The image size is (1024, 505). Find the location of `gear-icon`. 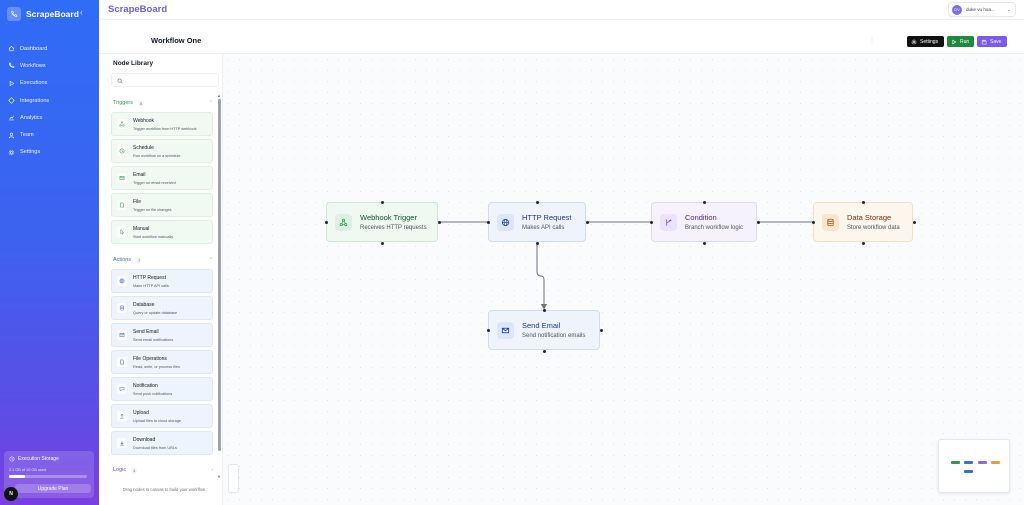

gear-icon is located at coordinates (11, 152).